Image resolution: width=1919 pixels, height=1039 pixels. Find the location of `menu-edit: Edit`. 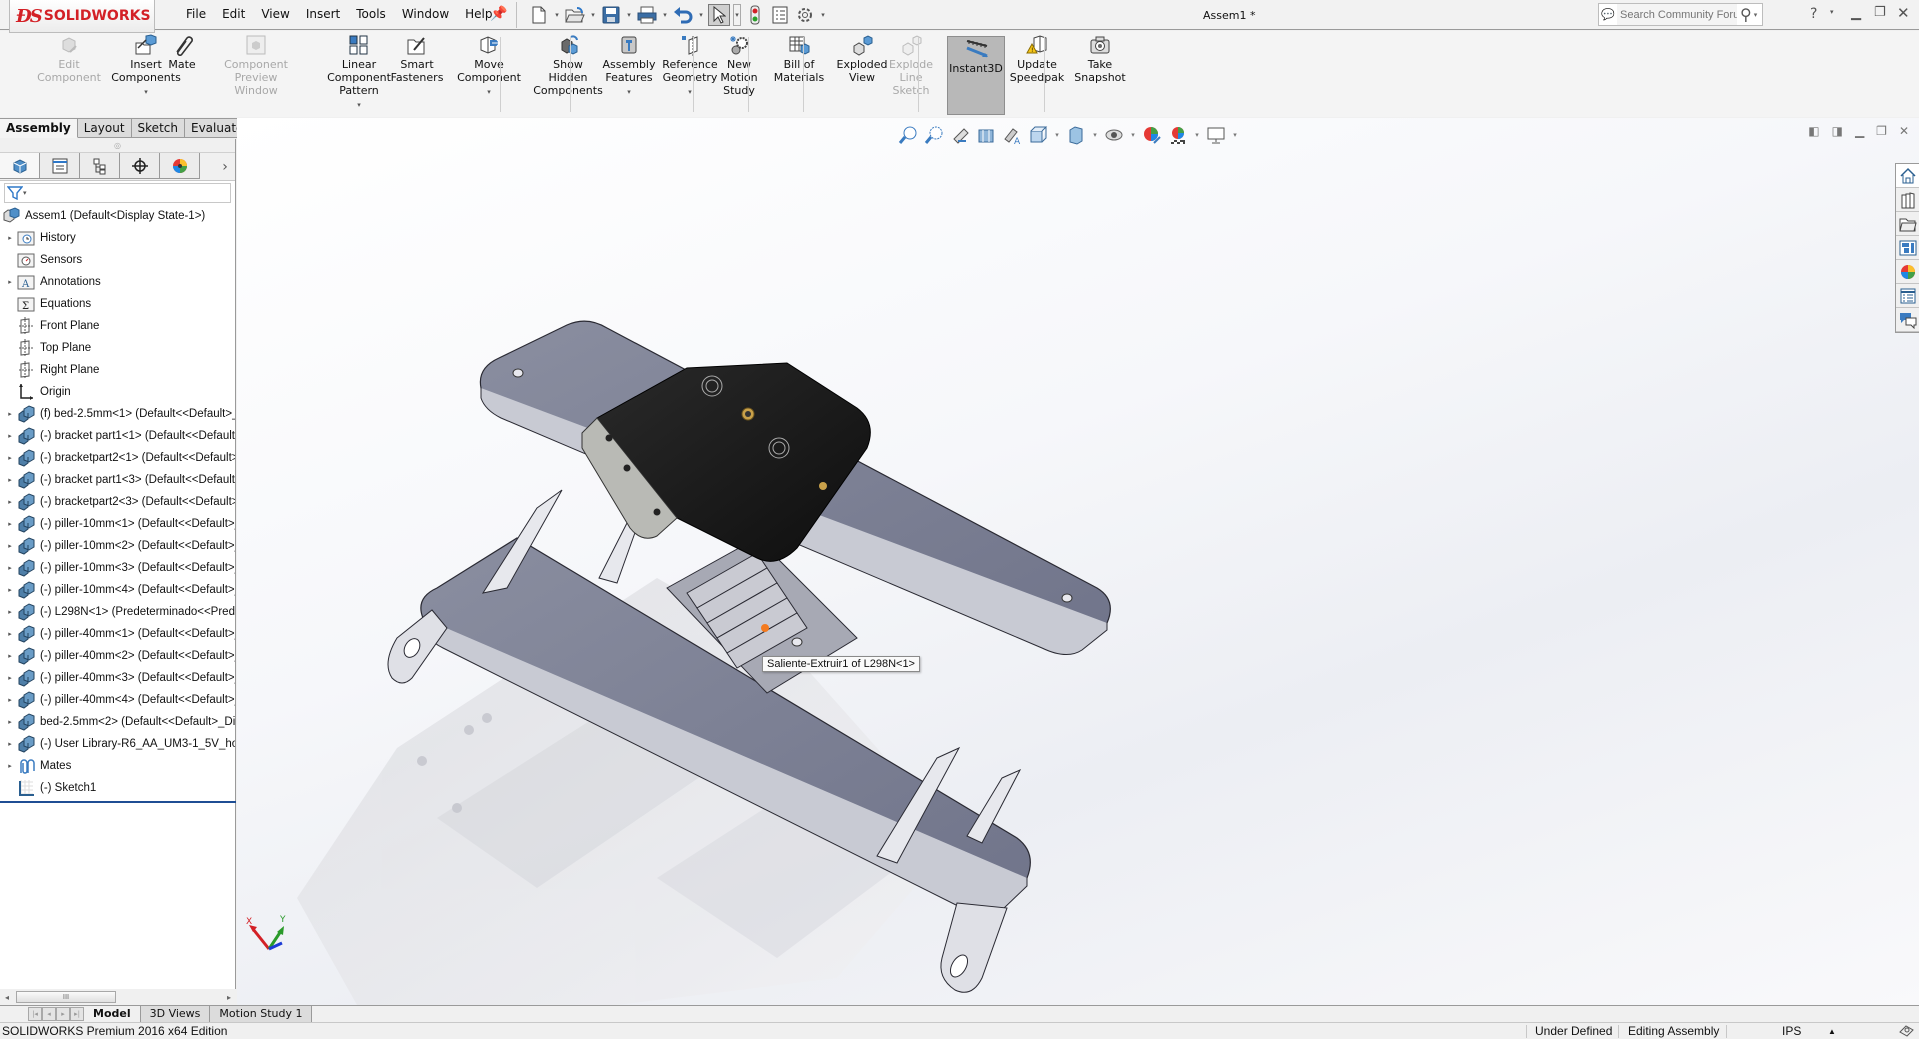

menu-edit: Edit is located at coordinates (233, 14).